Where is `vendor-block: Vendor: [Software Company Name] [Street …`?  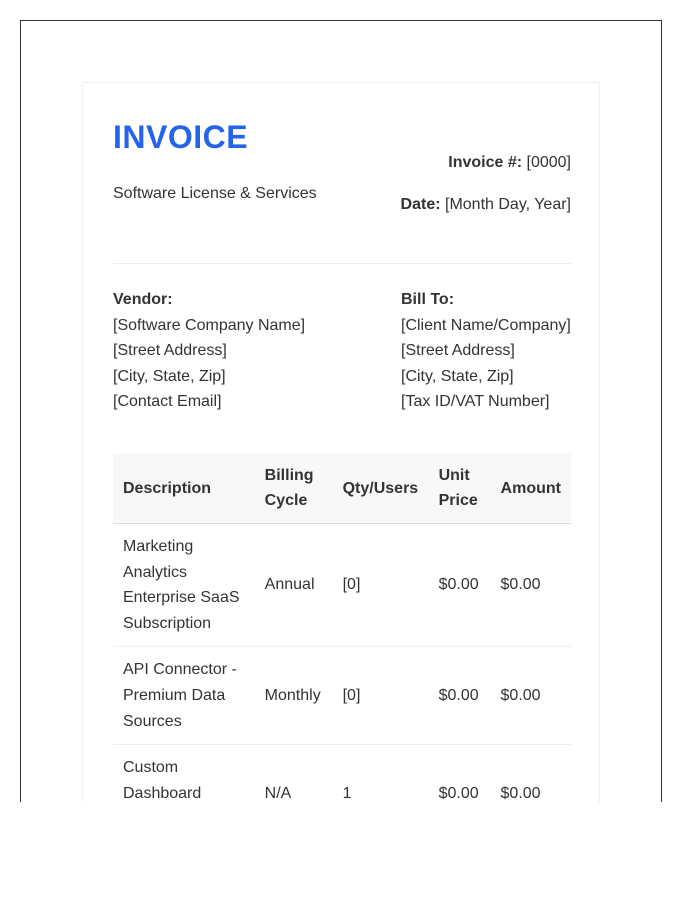 vendor-block: Vendor: [Software Company Name] [Street … is located at coordinates (209, 351).